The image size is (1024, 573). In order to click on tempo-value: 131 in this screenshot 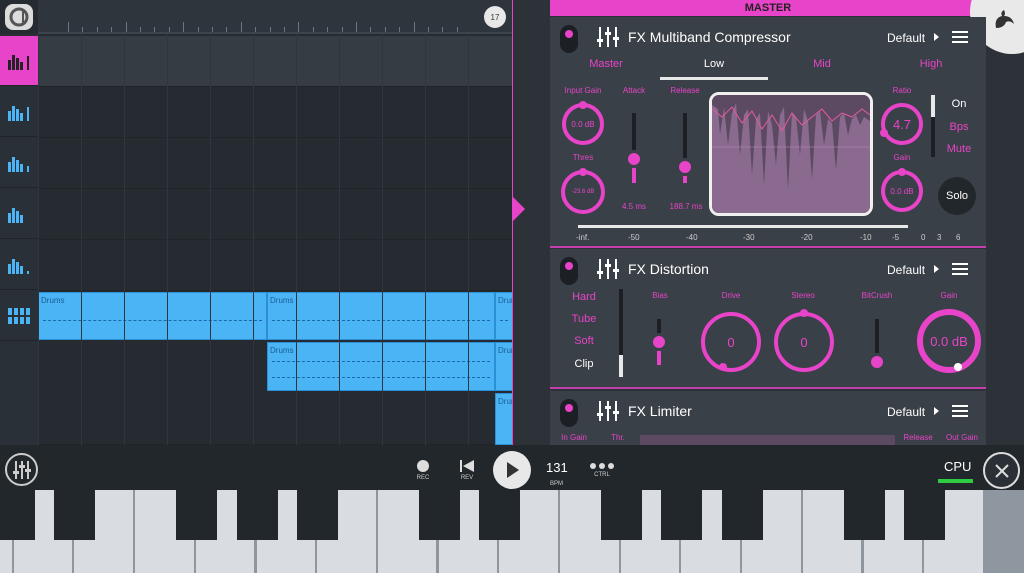, I will do `click(557, 467)`.